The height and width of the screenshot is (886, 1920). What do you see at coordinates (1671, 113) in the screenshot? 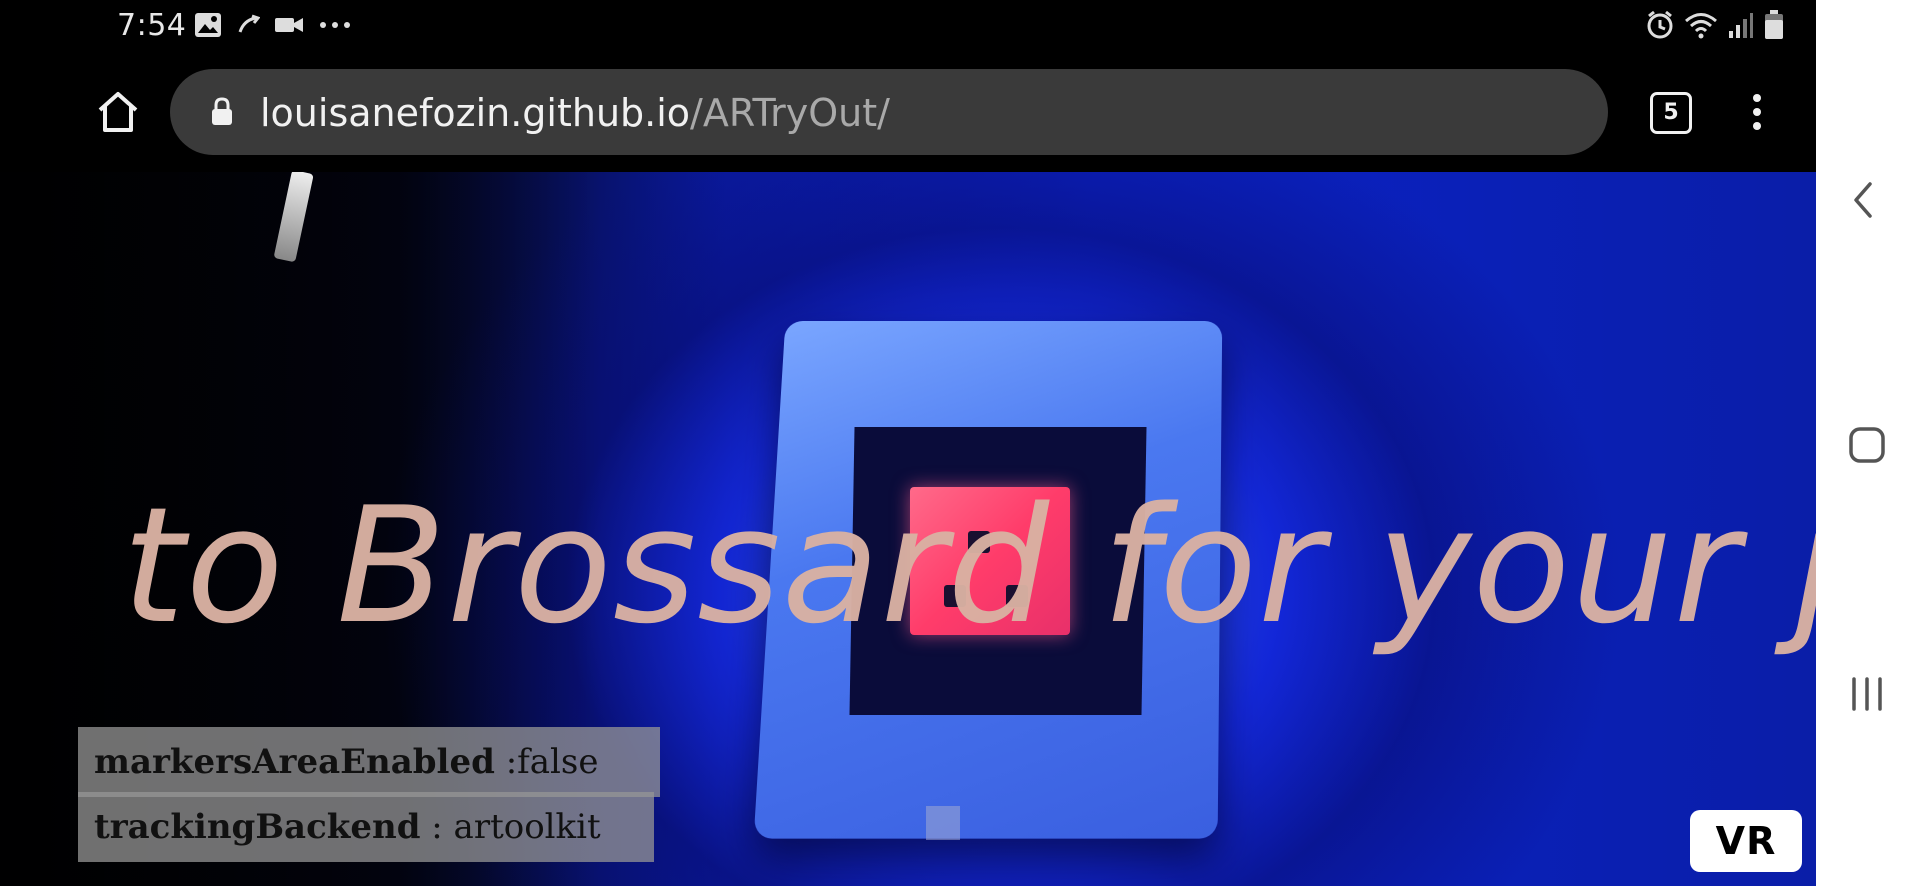
I see `tab-switcher-button: 5` at bounding box center [1671, 113].